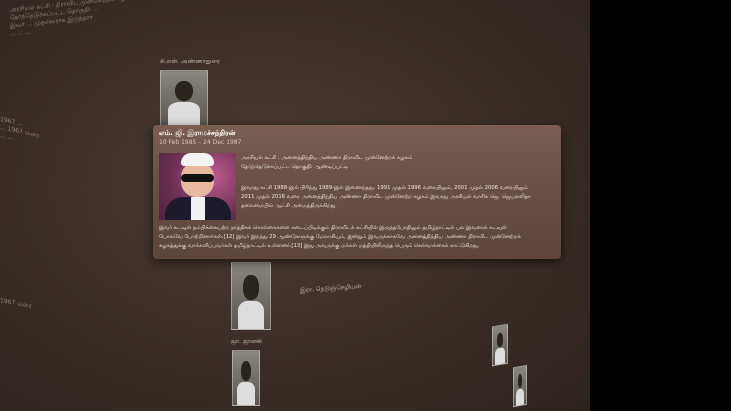 The width and height of the screenshot is (731, 411). I want to click on portrait-image, so click(197, 186).